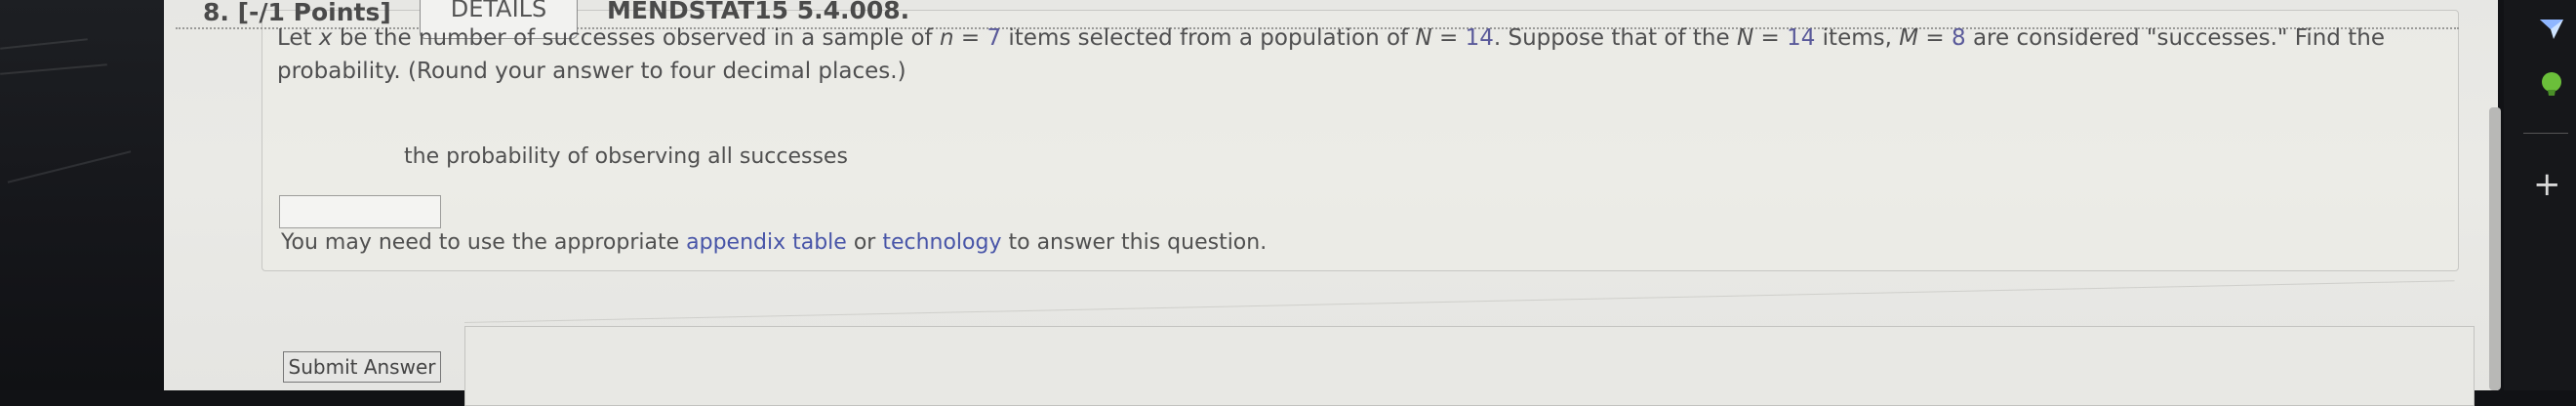 This screenshot has width=2576, height=406. Describe the element at coordinates (941, 242) in the screenshot. I see `technology-link: technology` at that location.